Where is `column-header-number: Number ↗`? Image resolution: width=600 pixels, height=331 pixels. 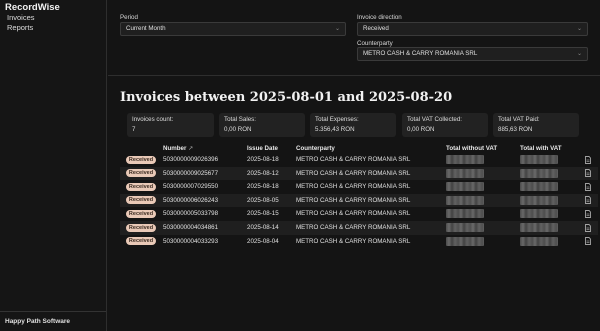
column-header-number: Number ↗ is located at coordinates (178, 148).